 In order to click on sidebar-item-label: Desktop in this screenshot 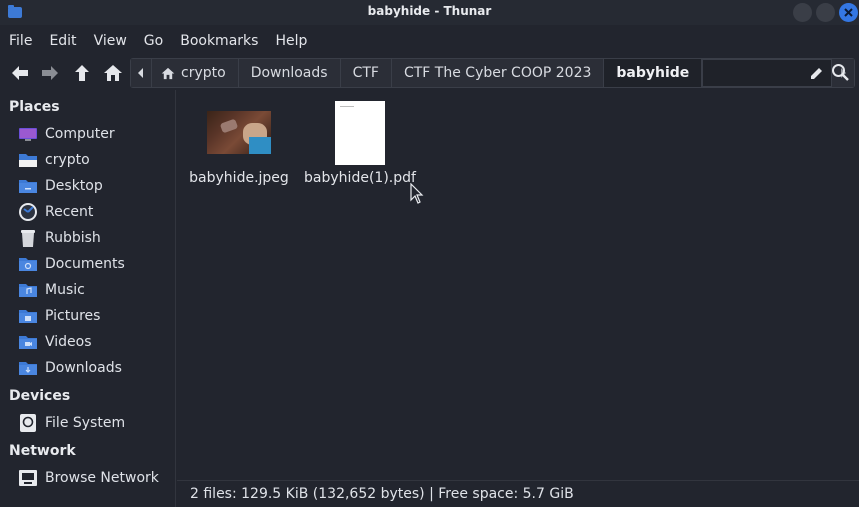, I will do `click(74, 186)`.